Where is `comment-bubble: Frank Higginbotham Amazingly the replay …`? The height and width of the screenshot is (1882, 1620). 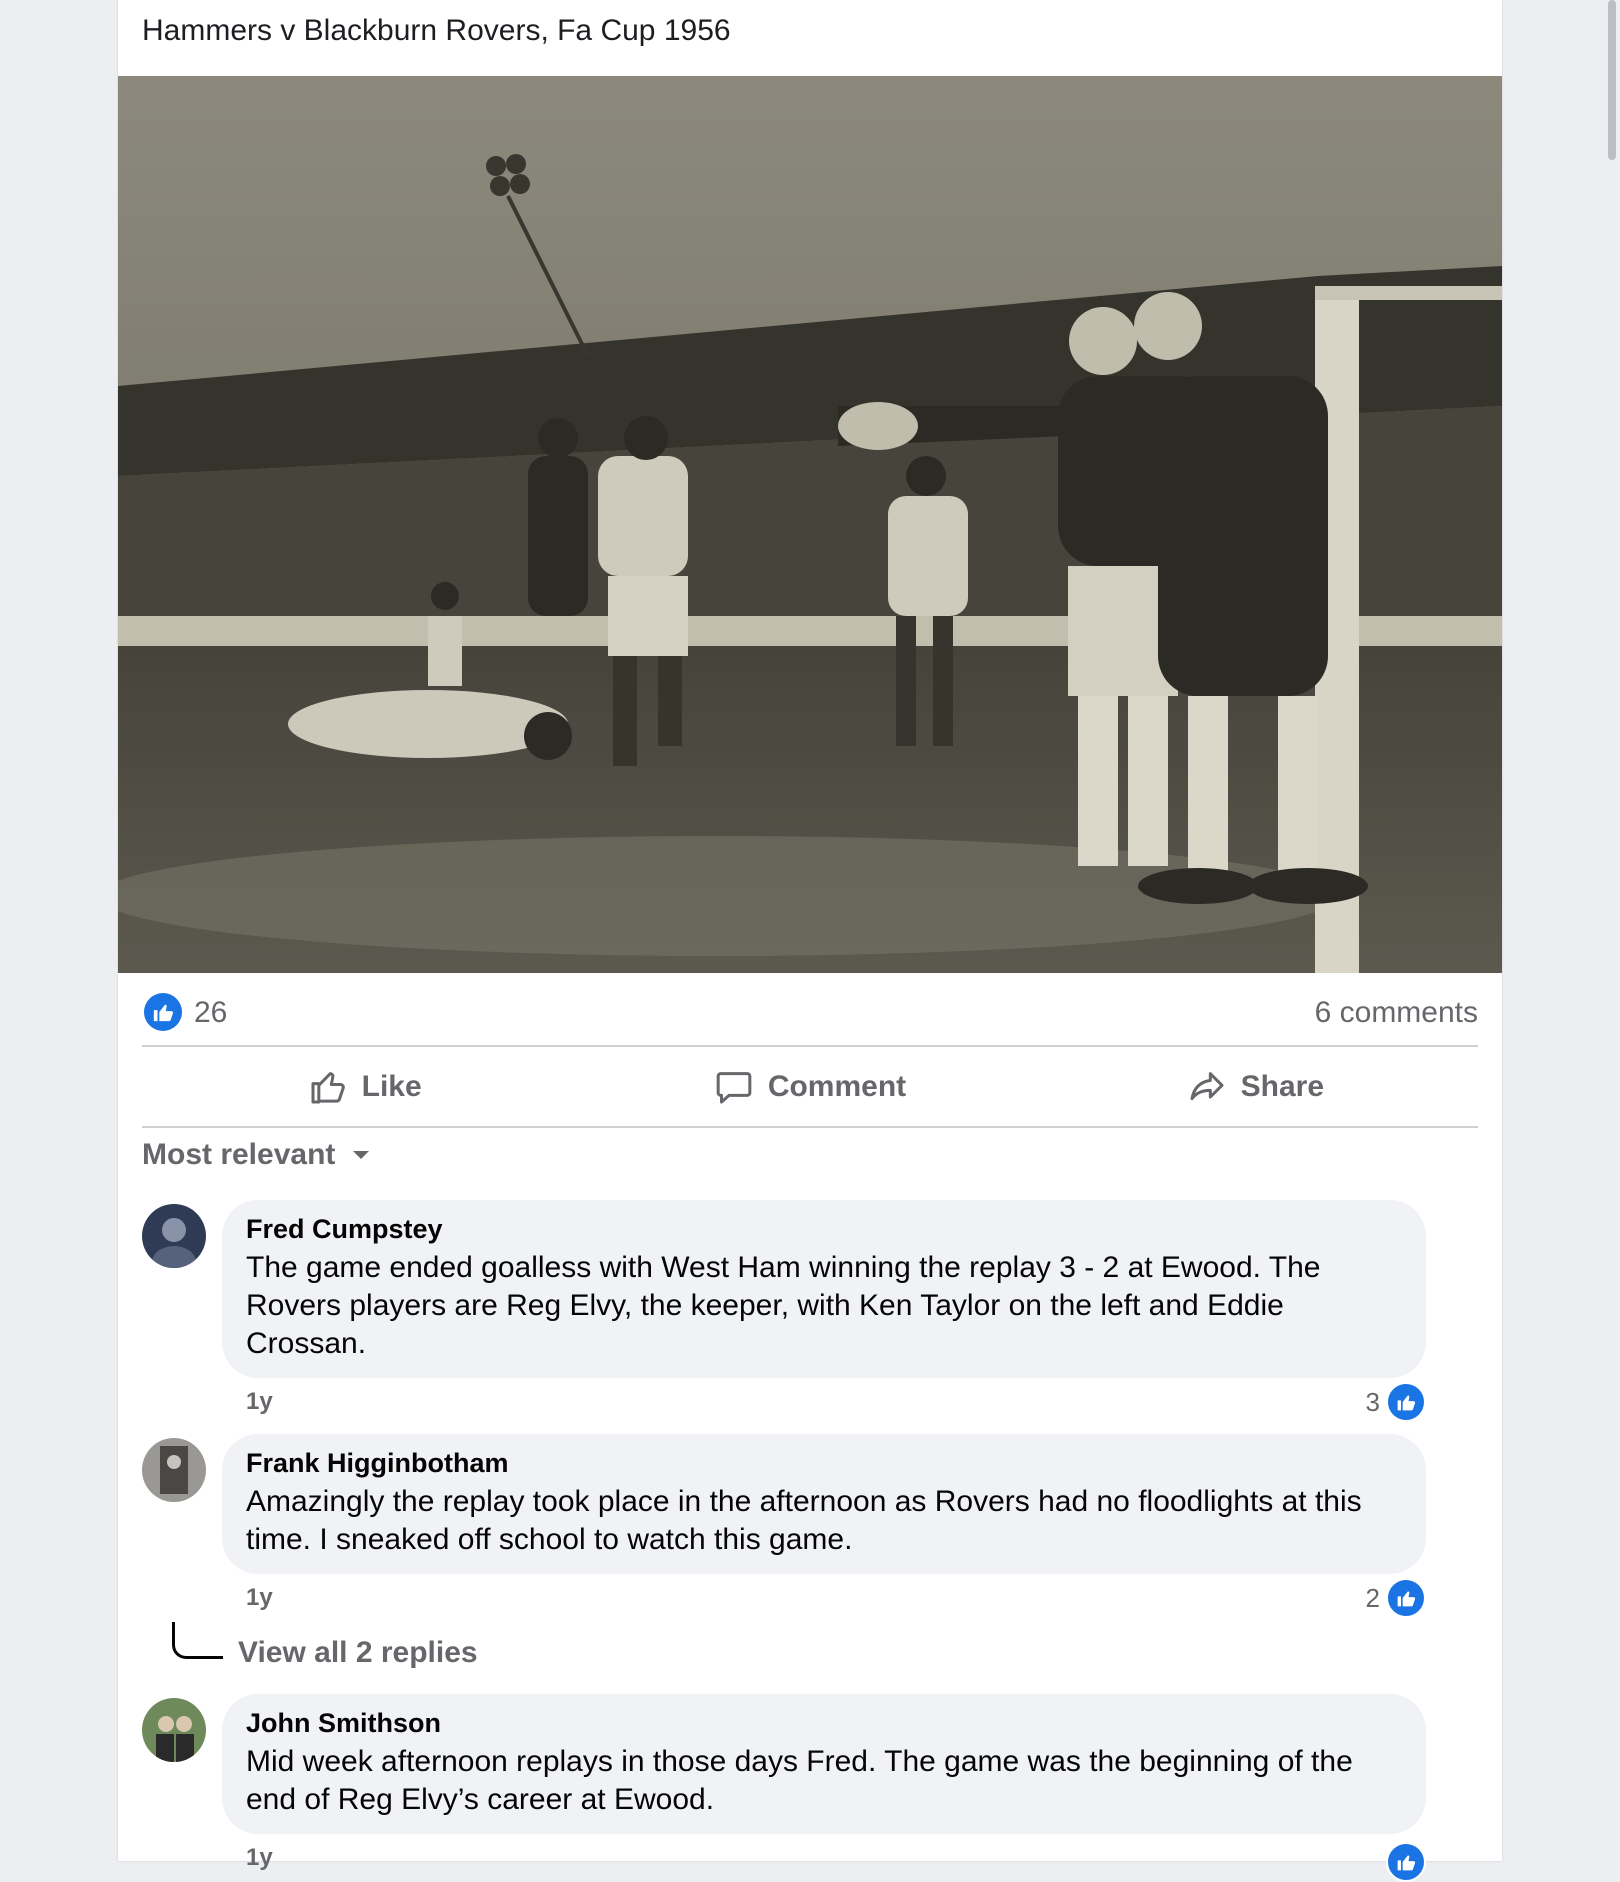 comment-bubble: Frank Higginbotham Amazingly the replay … is located at coordinates (824, 1504).